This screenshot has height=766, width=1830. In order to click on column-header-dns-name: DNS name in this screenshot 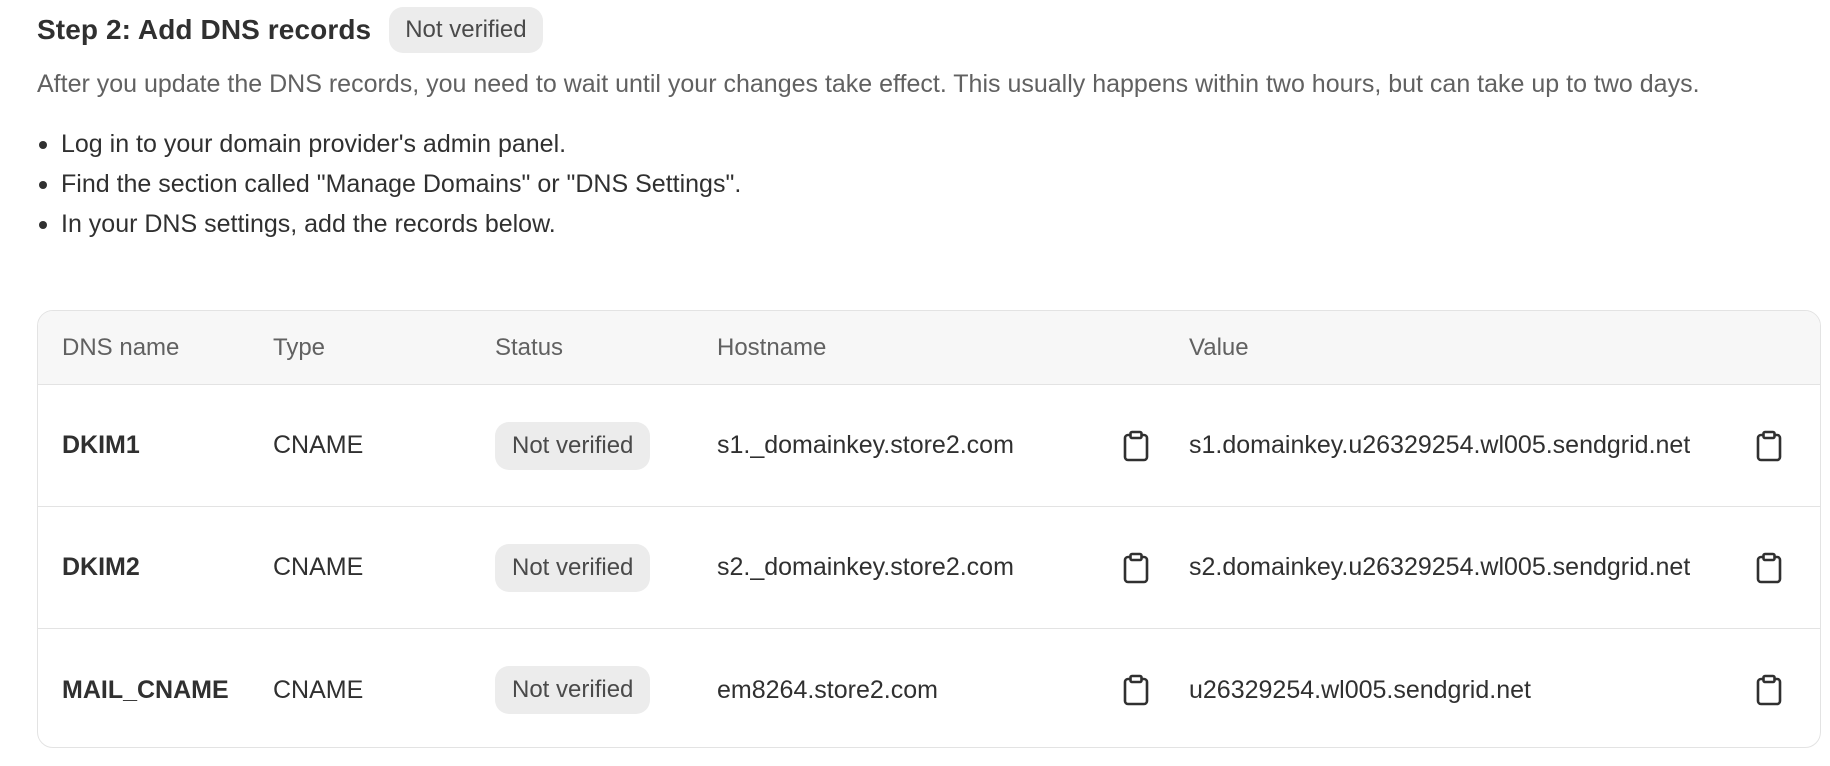, I will do `click(121, 347)`.